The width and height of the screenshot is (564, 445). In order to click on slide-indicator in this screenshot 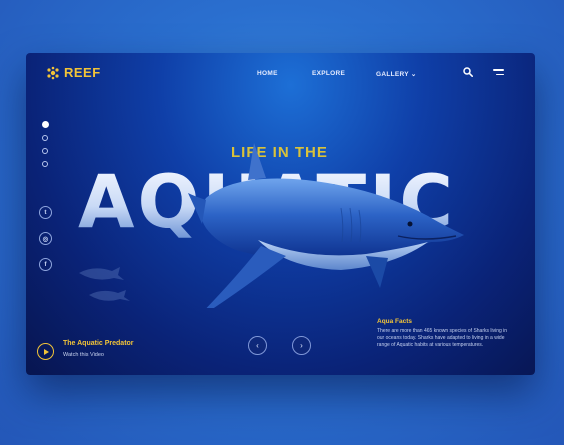, I will do `click(45, 147)`.